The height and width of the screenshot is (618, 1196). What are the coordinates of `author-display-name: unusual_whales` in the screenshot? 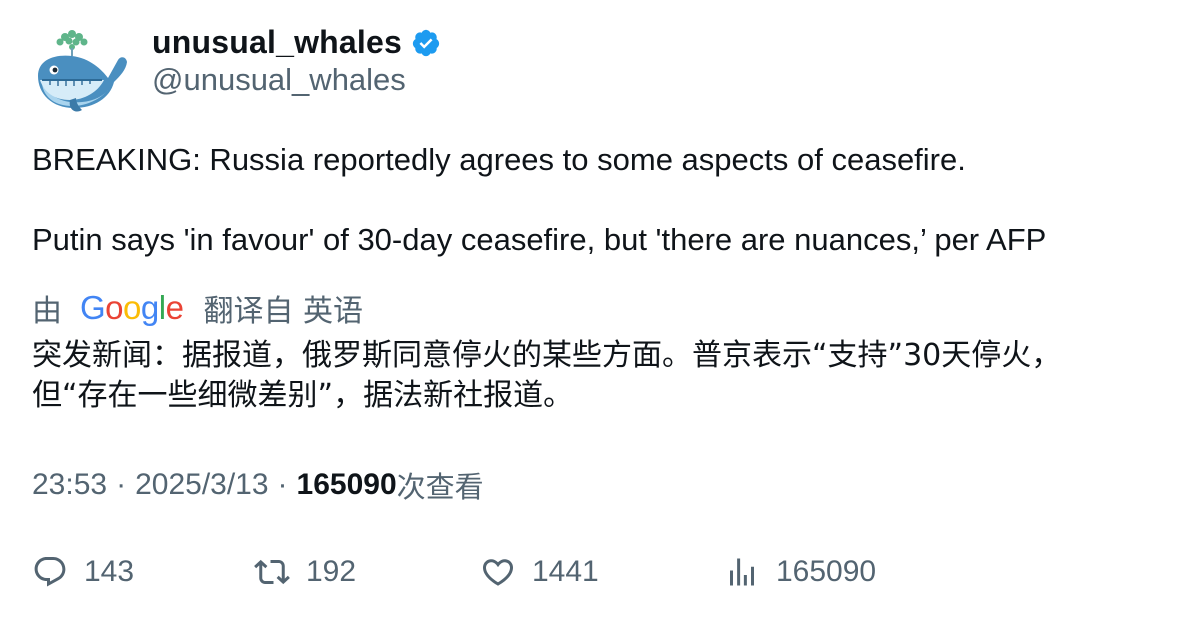 It's located at (277, 42).